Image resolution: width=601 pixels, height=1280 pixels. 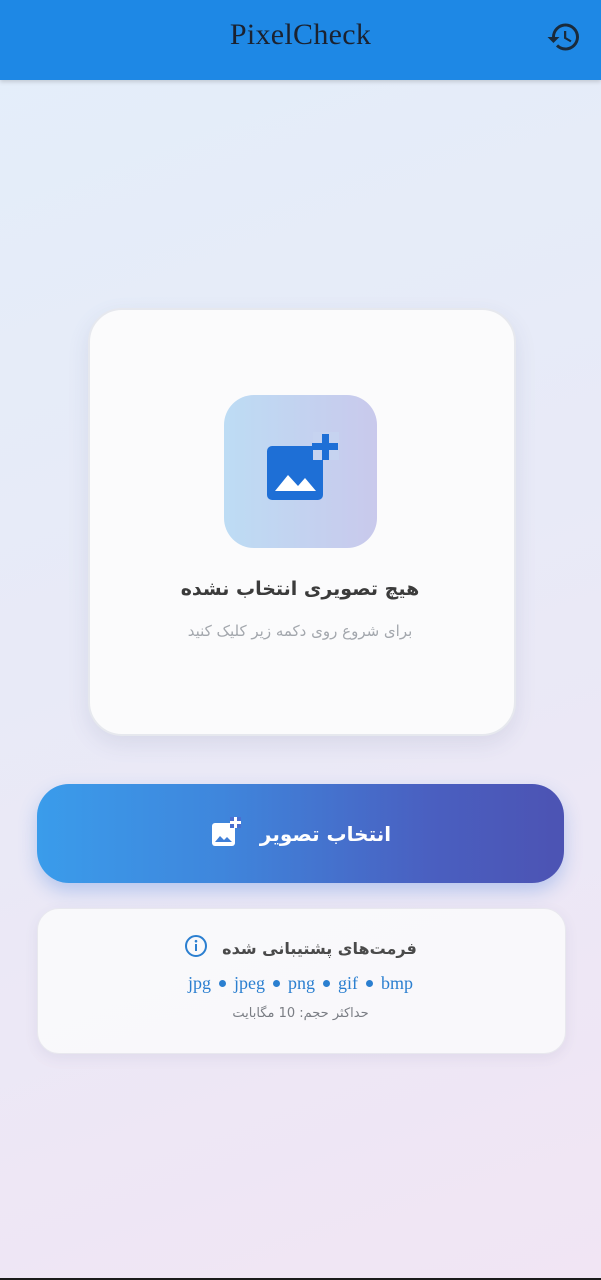 I want to click on format-item: png, so click(x=301, y=983).